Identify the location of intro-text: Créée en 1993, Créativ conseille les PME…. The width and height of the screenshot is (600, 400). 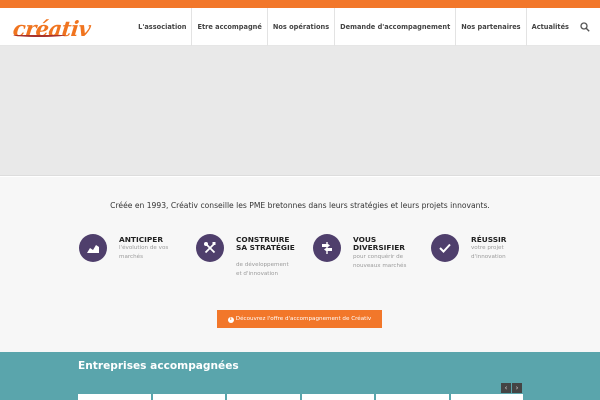
(300, 205).